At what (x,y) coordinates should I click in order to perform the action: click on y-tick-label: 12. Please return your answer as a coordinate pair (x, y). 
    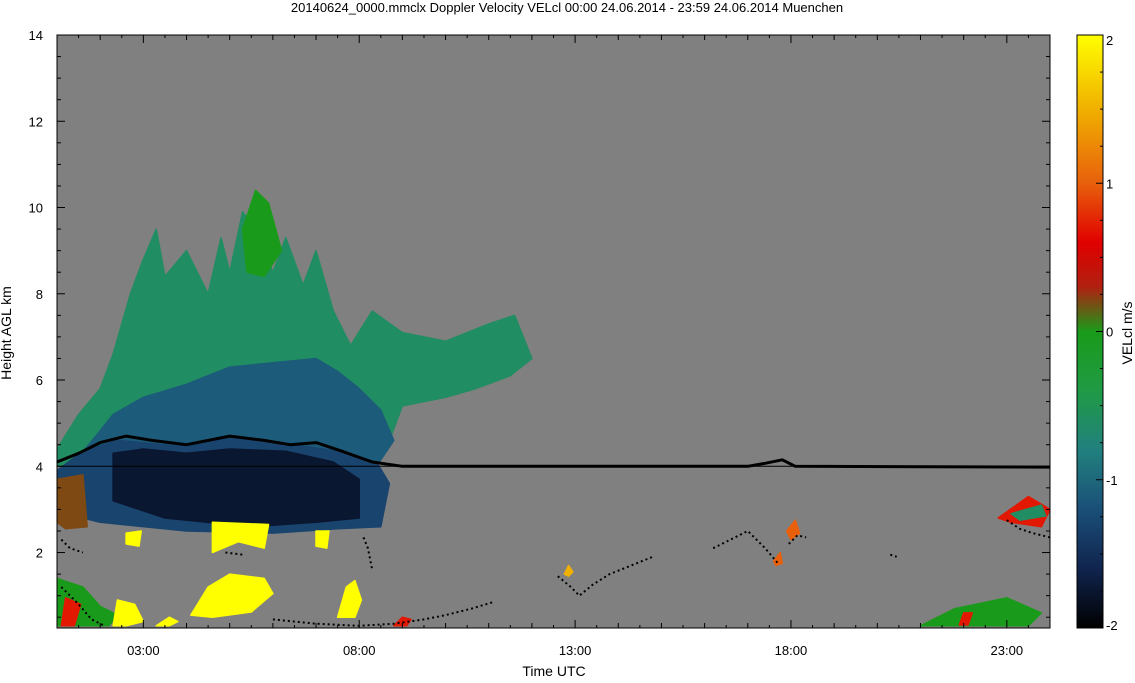
    Looking at the image, I should click on (36, 121).